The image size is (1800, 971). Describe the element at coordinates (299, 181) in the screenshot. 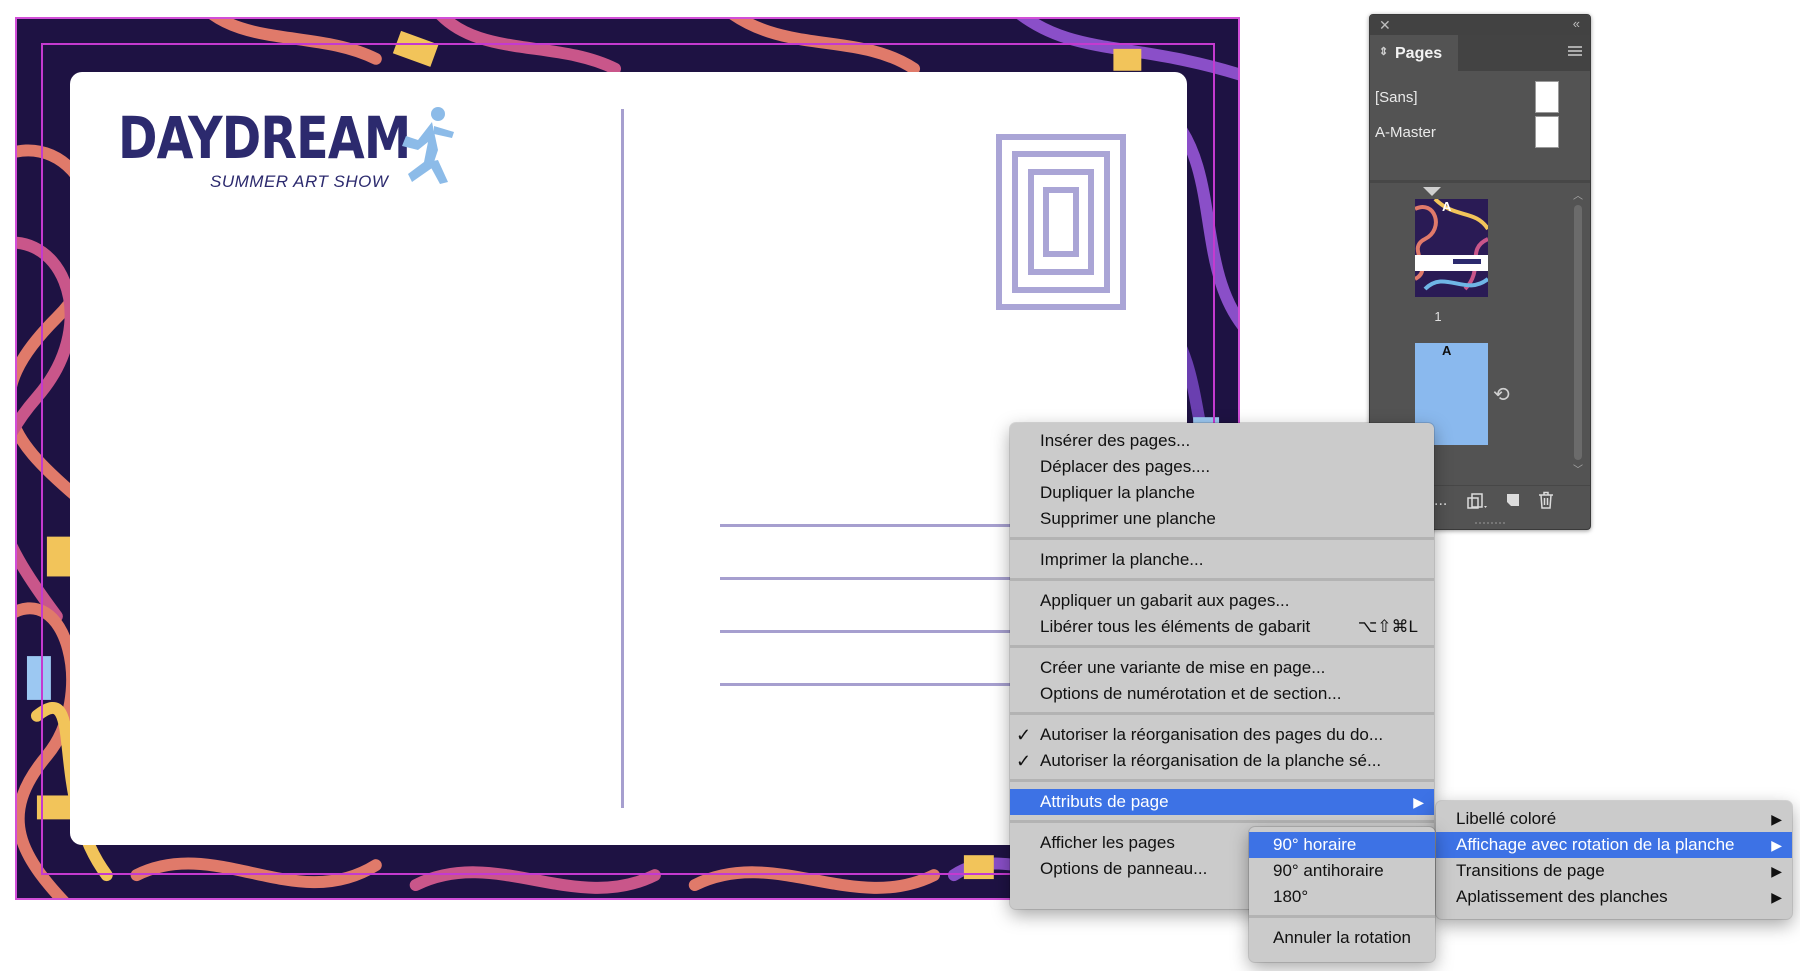

I see `logo-subtitle: SUMMER ART SHOW` at that location.